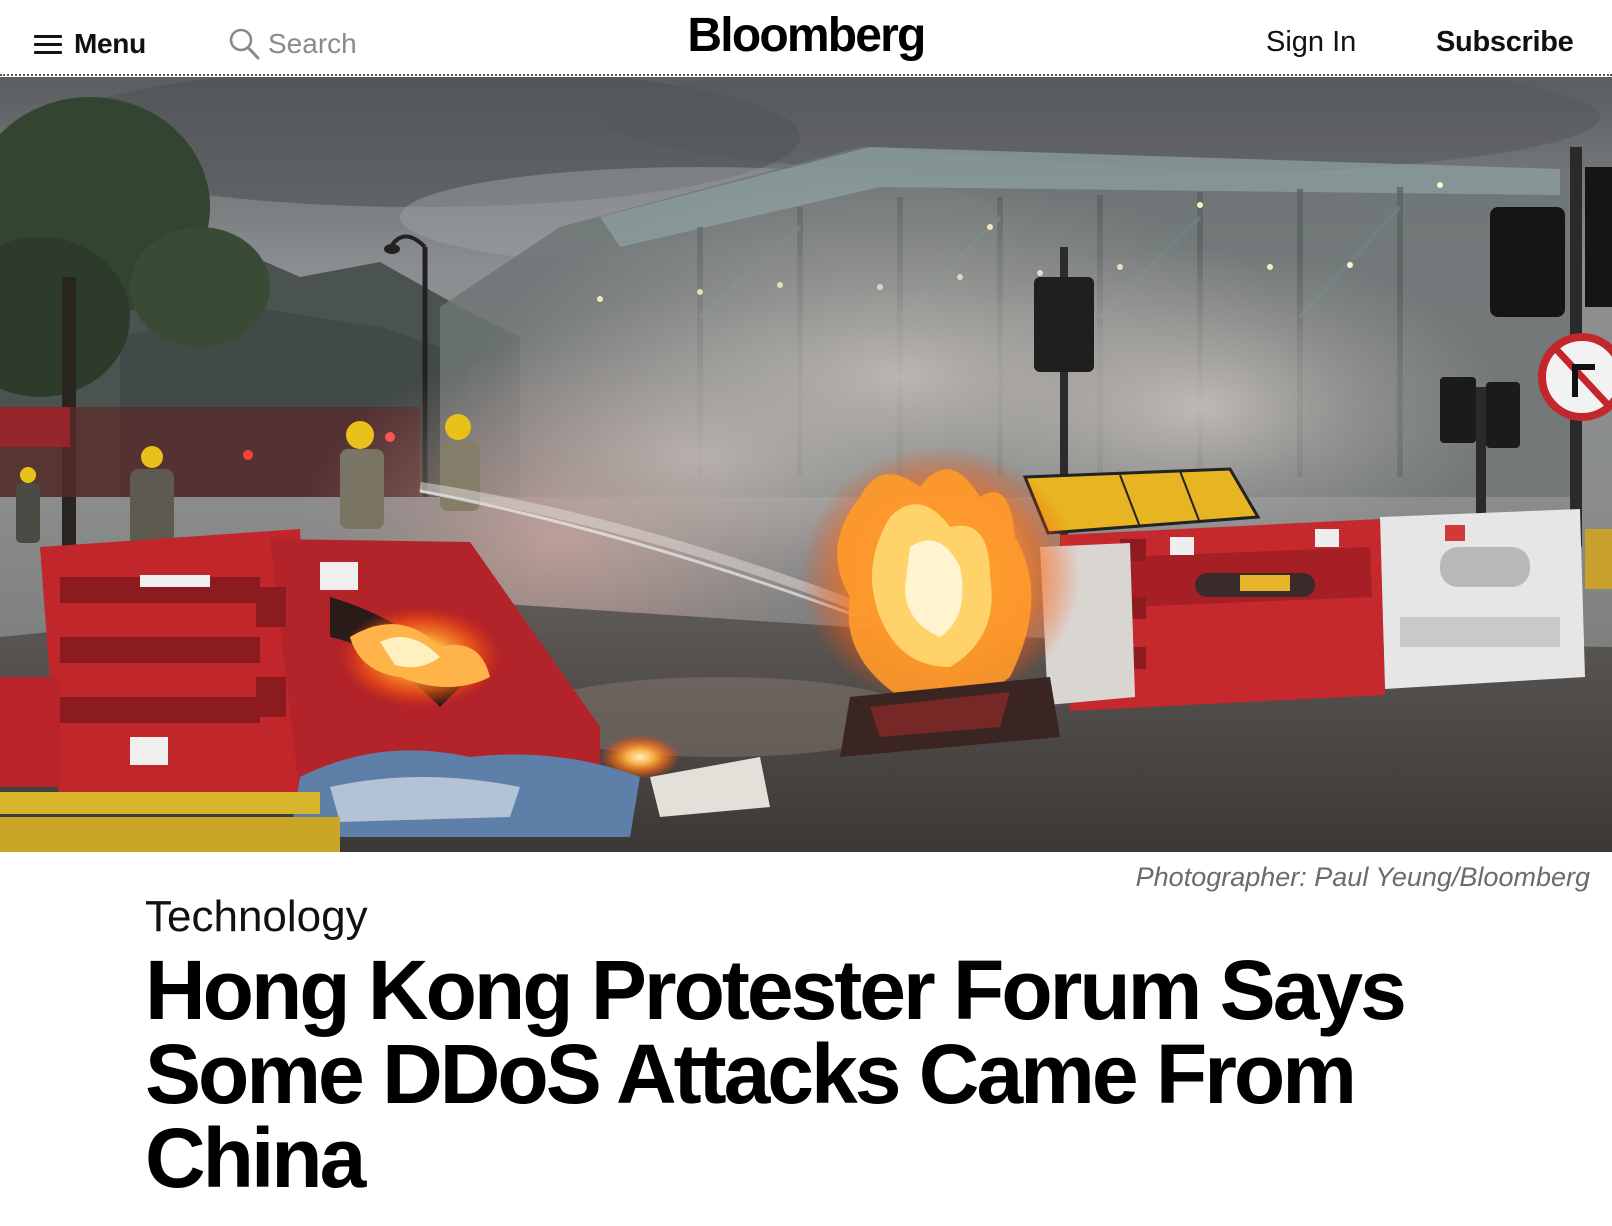 This screenshot has width=1612, height=1226. I want to click on site-header: Menu Bloomberg Sign In Subscribe, so click(806, 38).